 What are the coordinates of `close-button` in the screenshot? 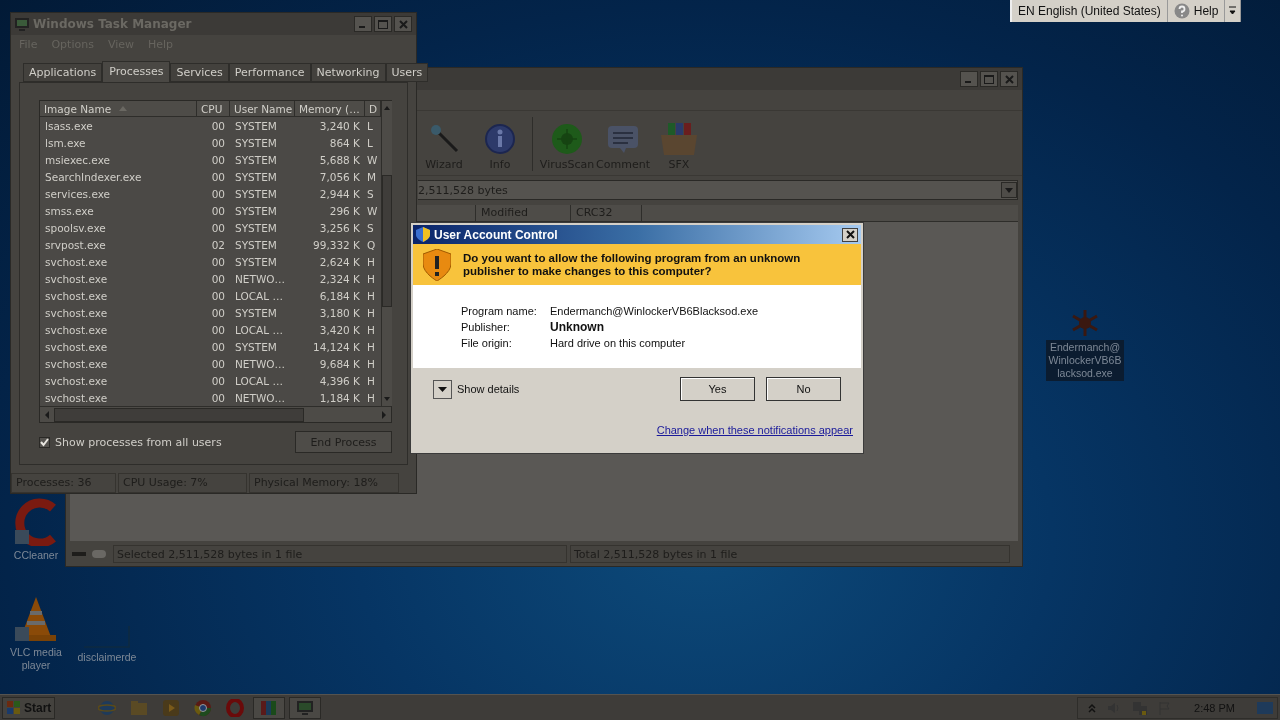 It's located at (850, 234).